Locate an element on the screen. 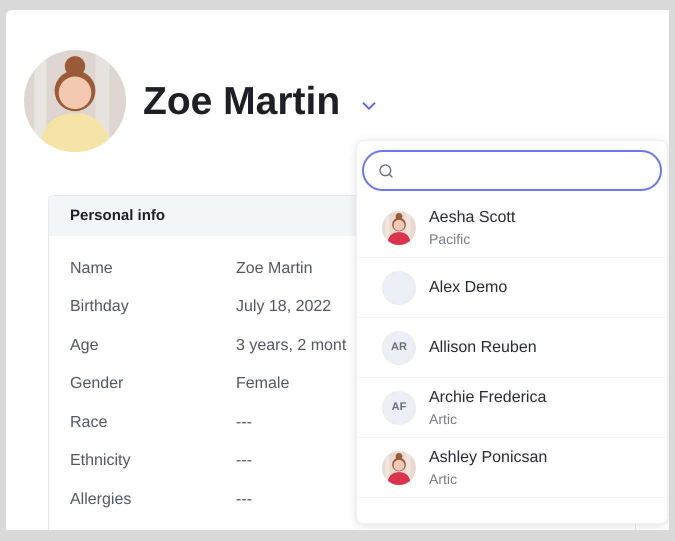 This screenshot has width=675, height=541. field-label: Name is located at coordinates (92, 268).